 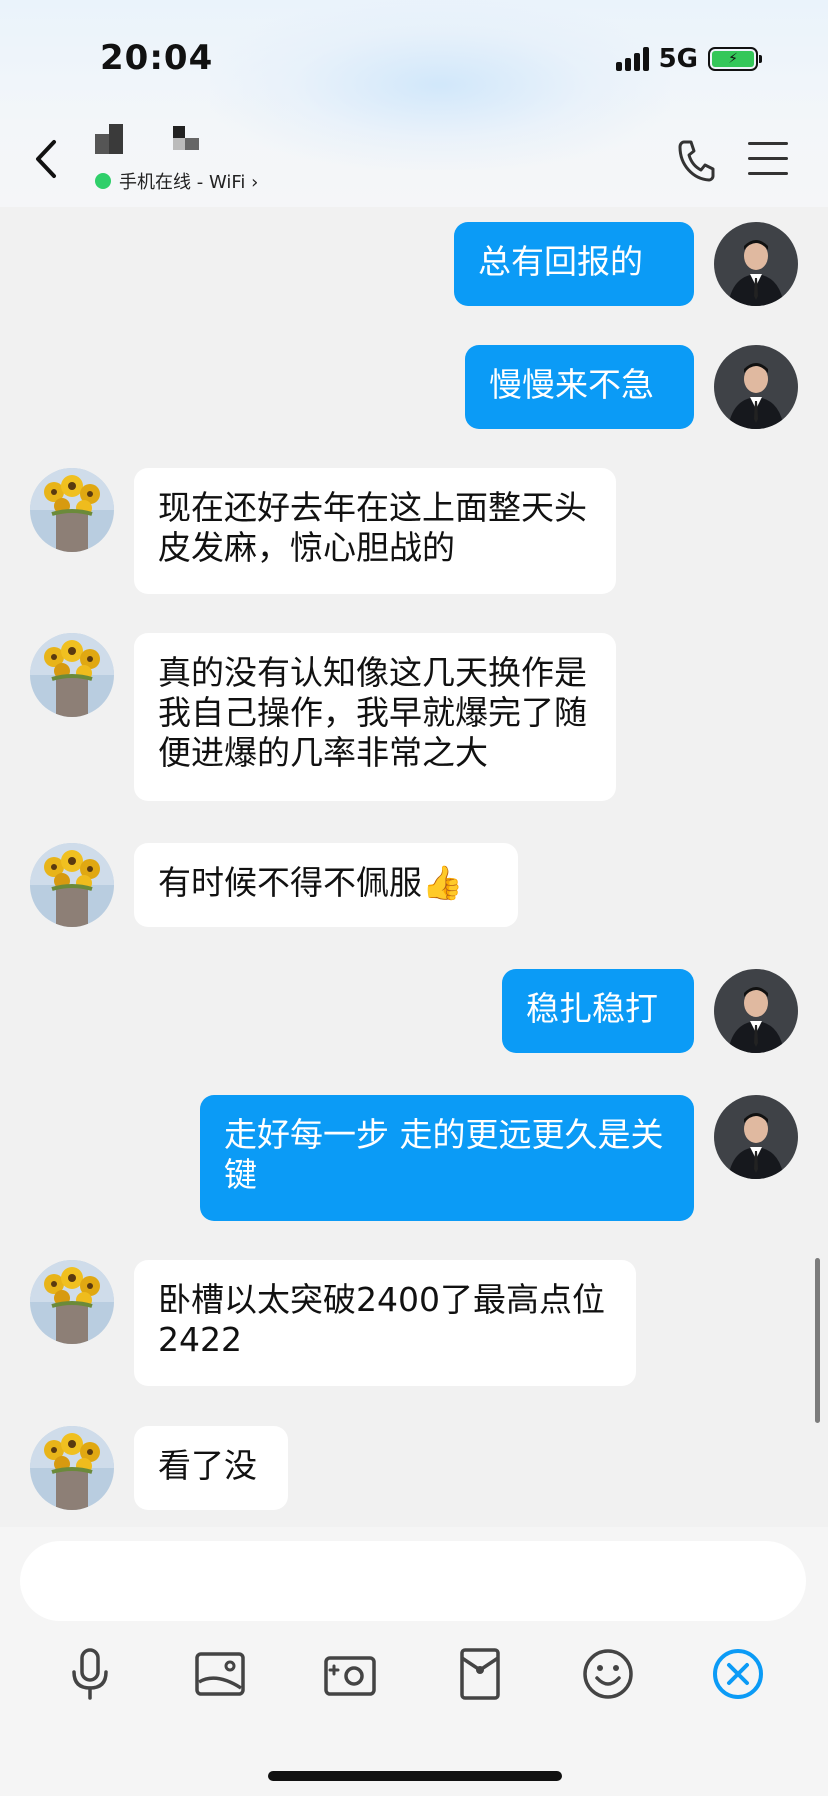 I want to click on message-bubble: 看了没, so click(x=211, y=1468).